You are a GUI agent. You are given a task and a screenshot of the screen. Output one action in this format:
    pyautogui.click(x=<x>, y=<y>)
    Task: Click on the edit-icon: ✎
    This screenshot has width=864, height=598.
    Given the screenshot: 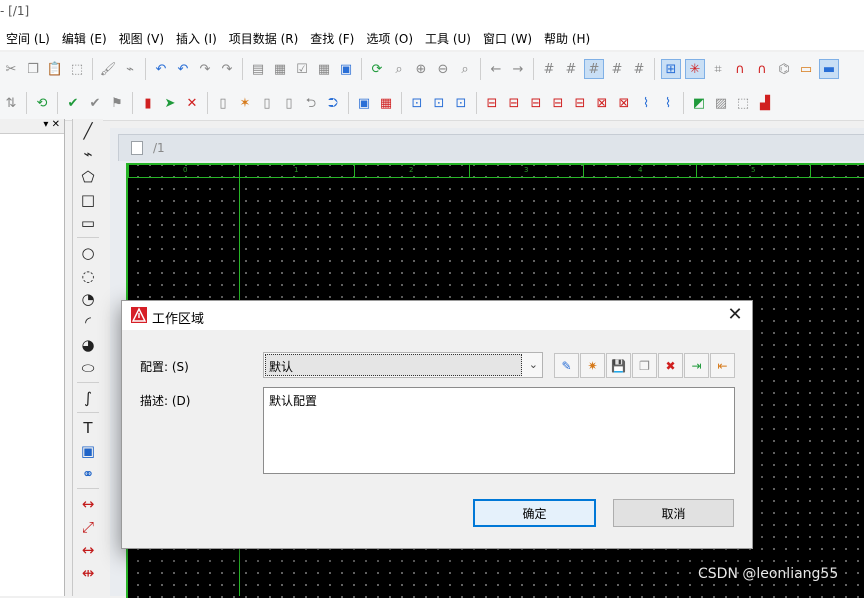 What is the action you would take?
    pyautogui.click(x=566, y=365)
    